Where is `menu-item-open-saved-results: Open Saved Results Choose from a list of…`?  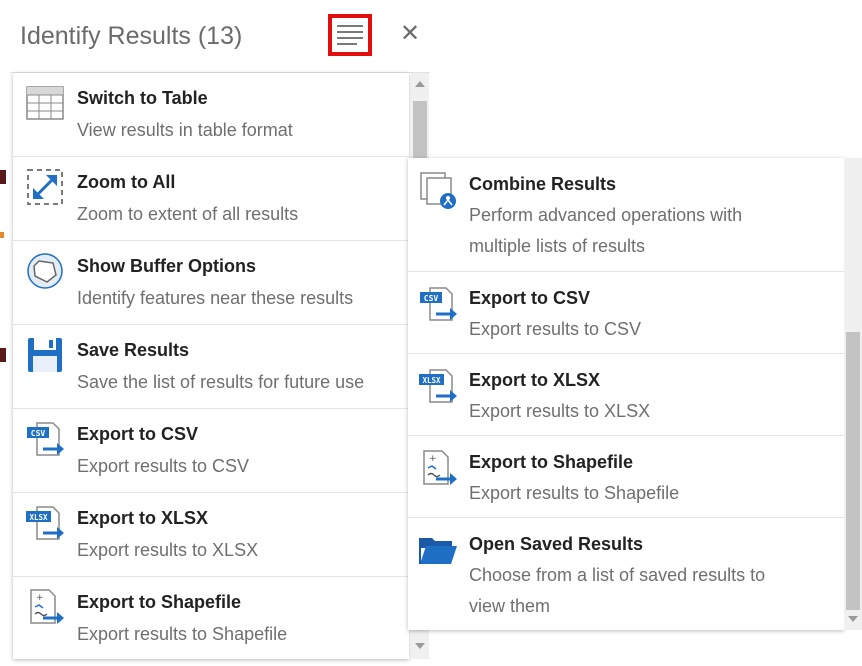
menu-item-open-saved-results: Open Saved Results Choose from a list of… is located at coordinates (626, 574).